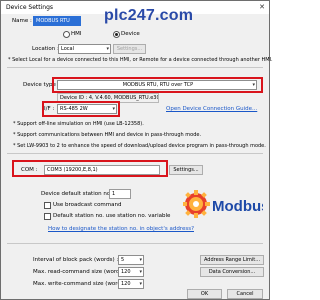 This screenshot has height=300, width=320. I want to click on ok-button: OK, so click(204, 294).